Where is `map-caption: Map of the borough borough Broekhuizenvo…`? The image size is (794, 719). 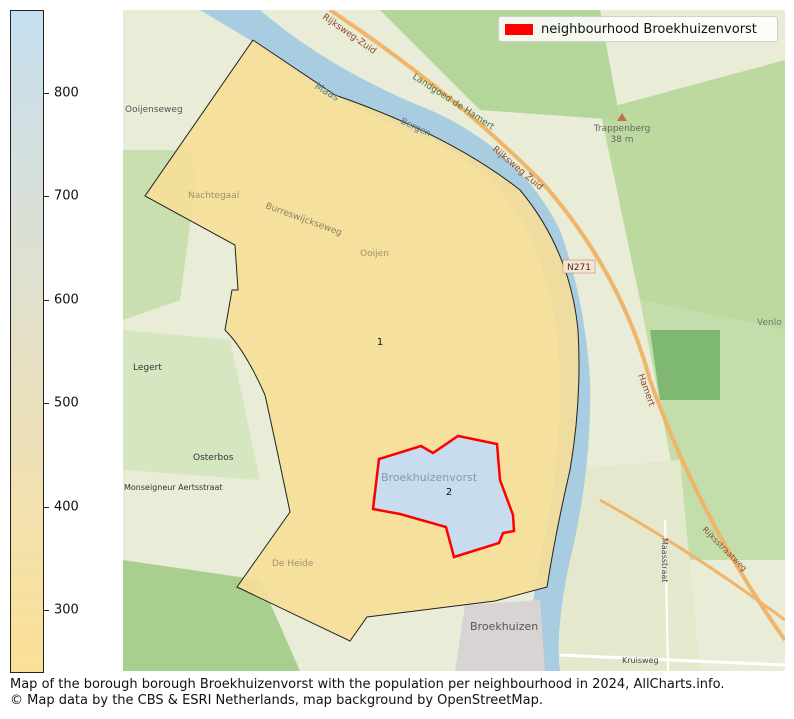
map-caption: Map of the borough borough Broekhuizenvo… is located at coordinates (367, 693).